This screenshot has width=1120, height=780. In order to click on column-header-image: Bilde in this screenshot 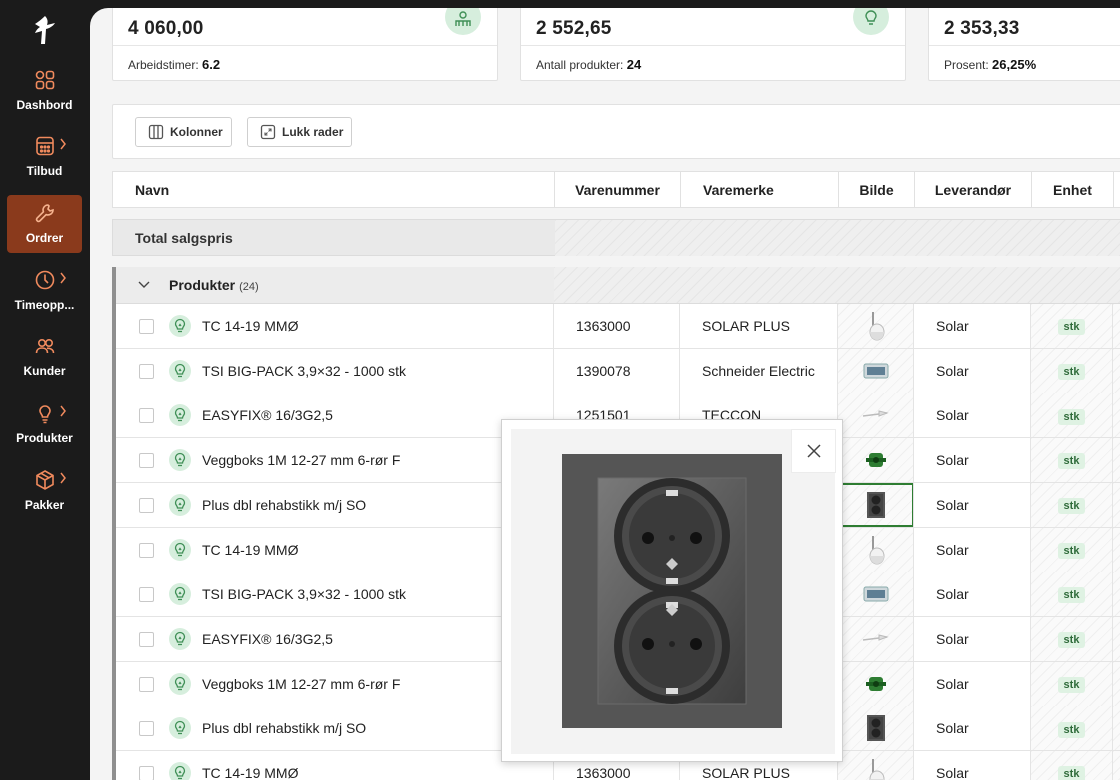, I will do `click(877, 190)`.